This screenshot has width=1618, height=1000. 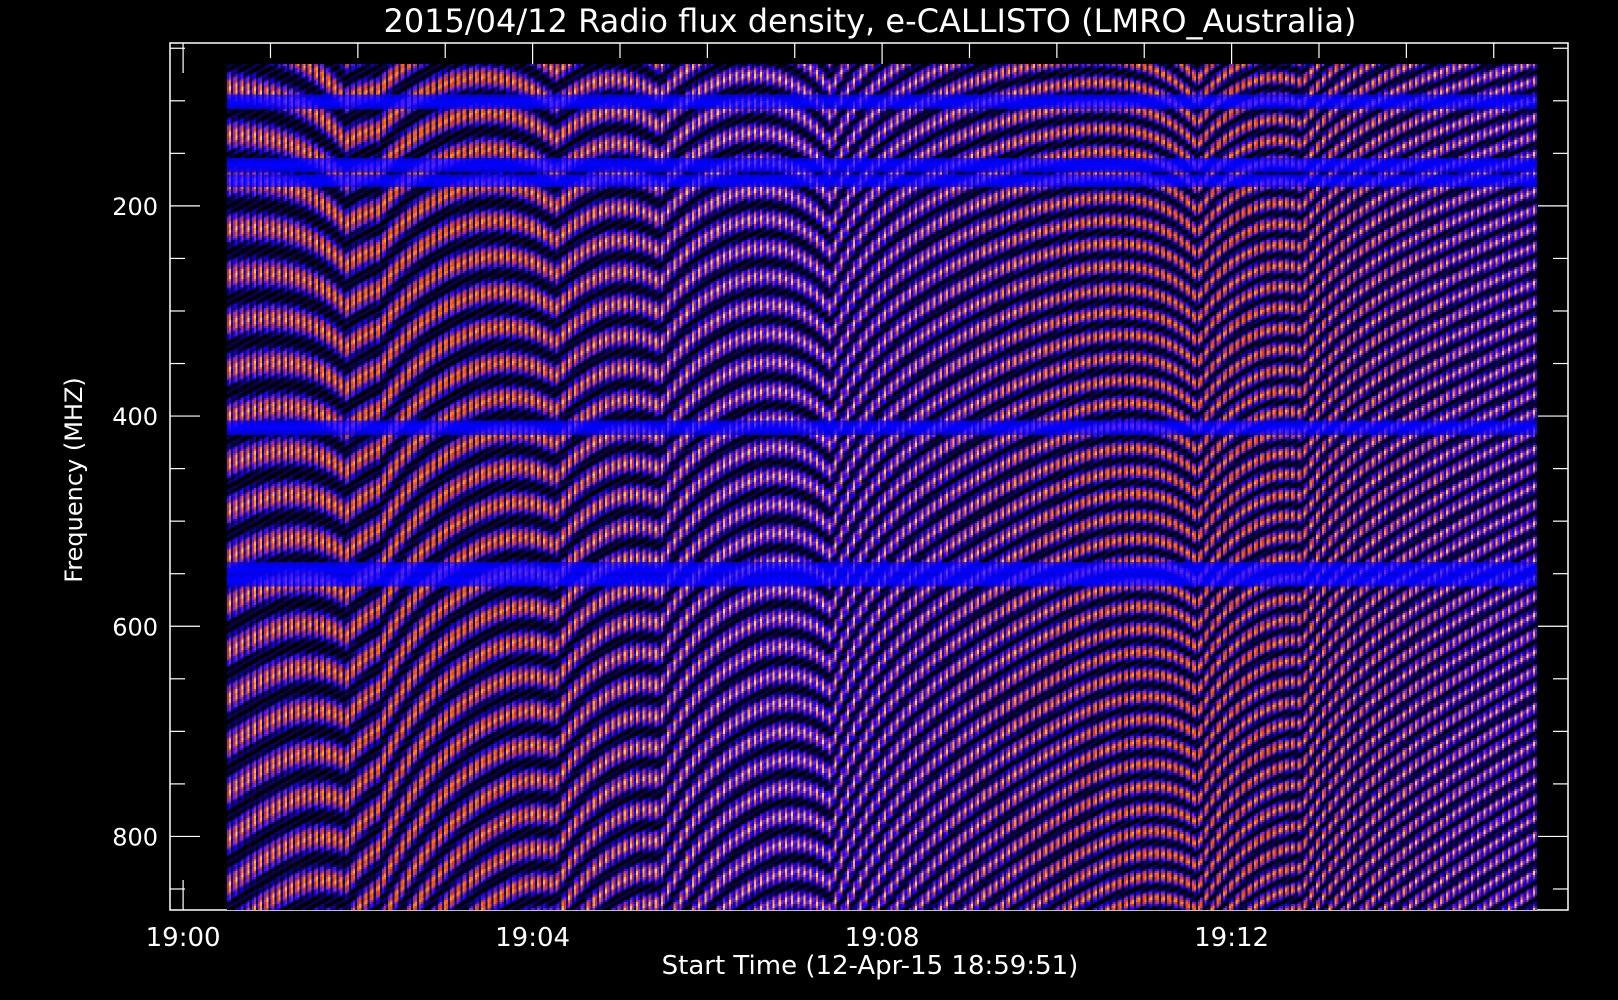 What do you see at coordinates (135, 837) in the screenshot?
I see `y-tick-label: 800` at bounding box center [135, 837].